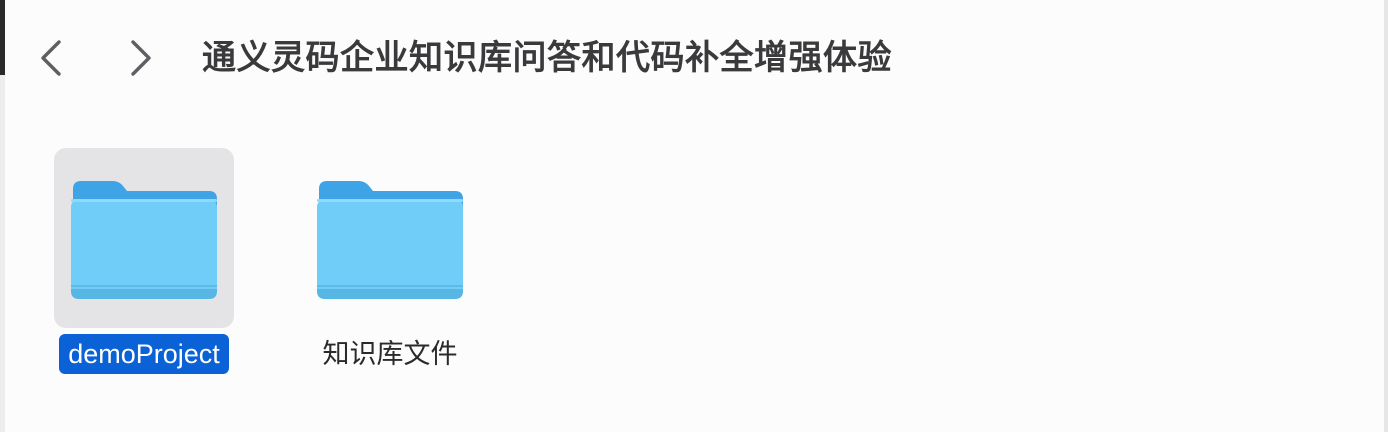 The image size is (1388, 432). I want to click on folder-item-knowledge-base: 知识库文件, so click(390, 261).